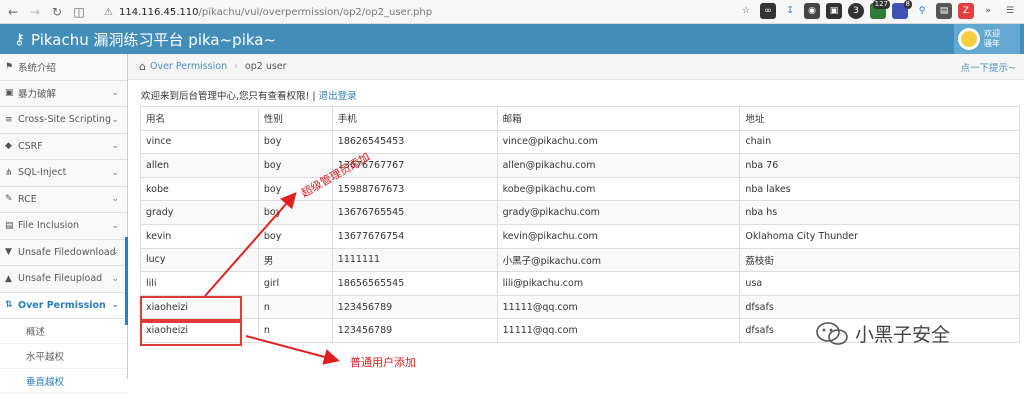  I want to click on wechat-icon, so click(832, 333).